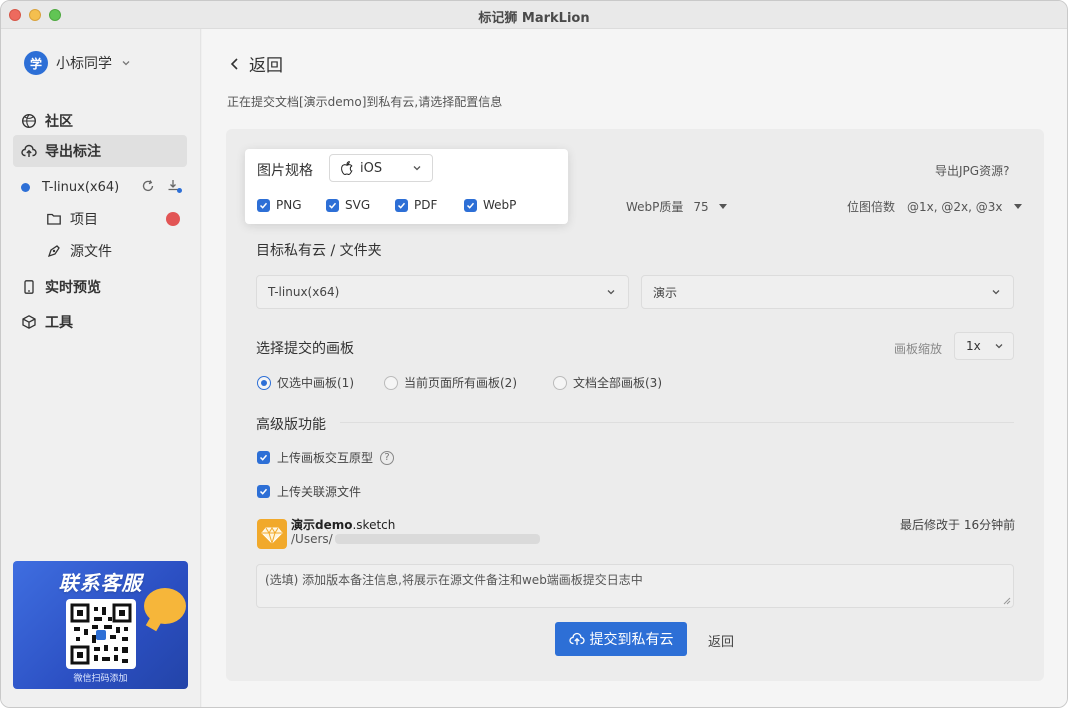 This screenshot has width=1068, height=708. Describe the element at coordinates (100, 121) in the screenshot. I see `sidebar-item-community: 社区` at that location.